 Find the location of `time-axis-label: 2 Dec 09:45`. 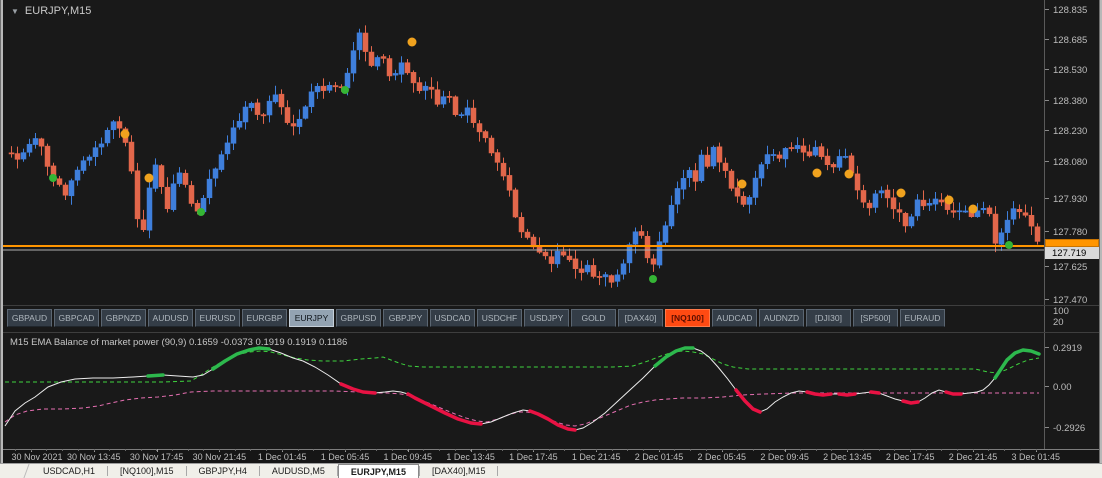

time-axis-label: 2 Dec 09:45 is located at coordinates (784, 457).